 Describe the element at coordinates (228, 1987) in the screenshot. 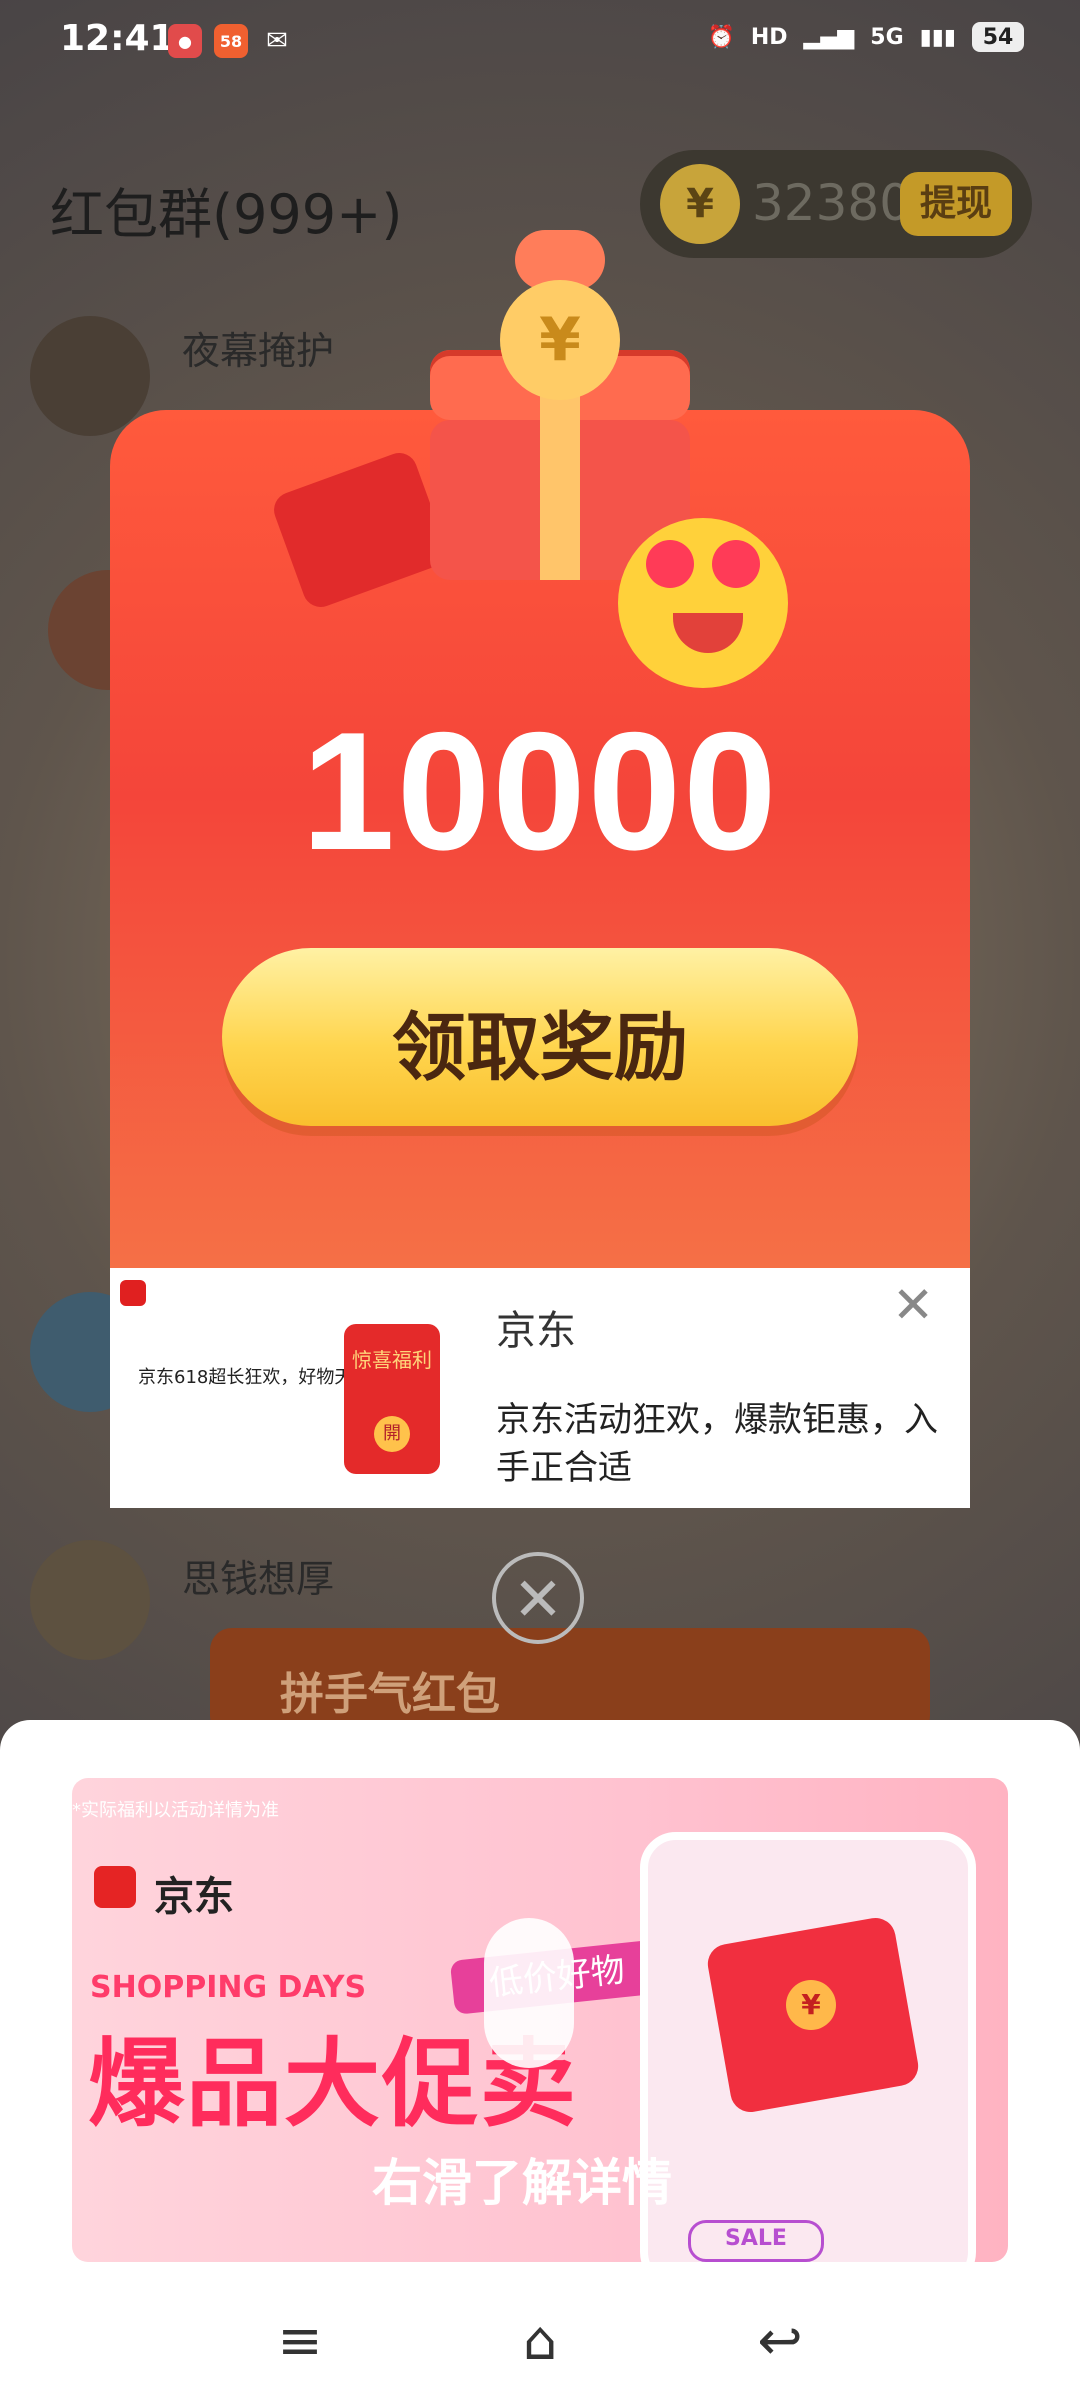

I see `shopping-days-label: SHOPPING DAYS` at that location.